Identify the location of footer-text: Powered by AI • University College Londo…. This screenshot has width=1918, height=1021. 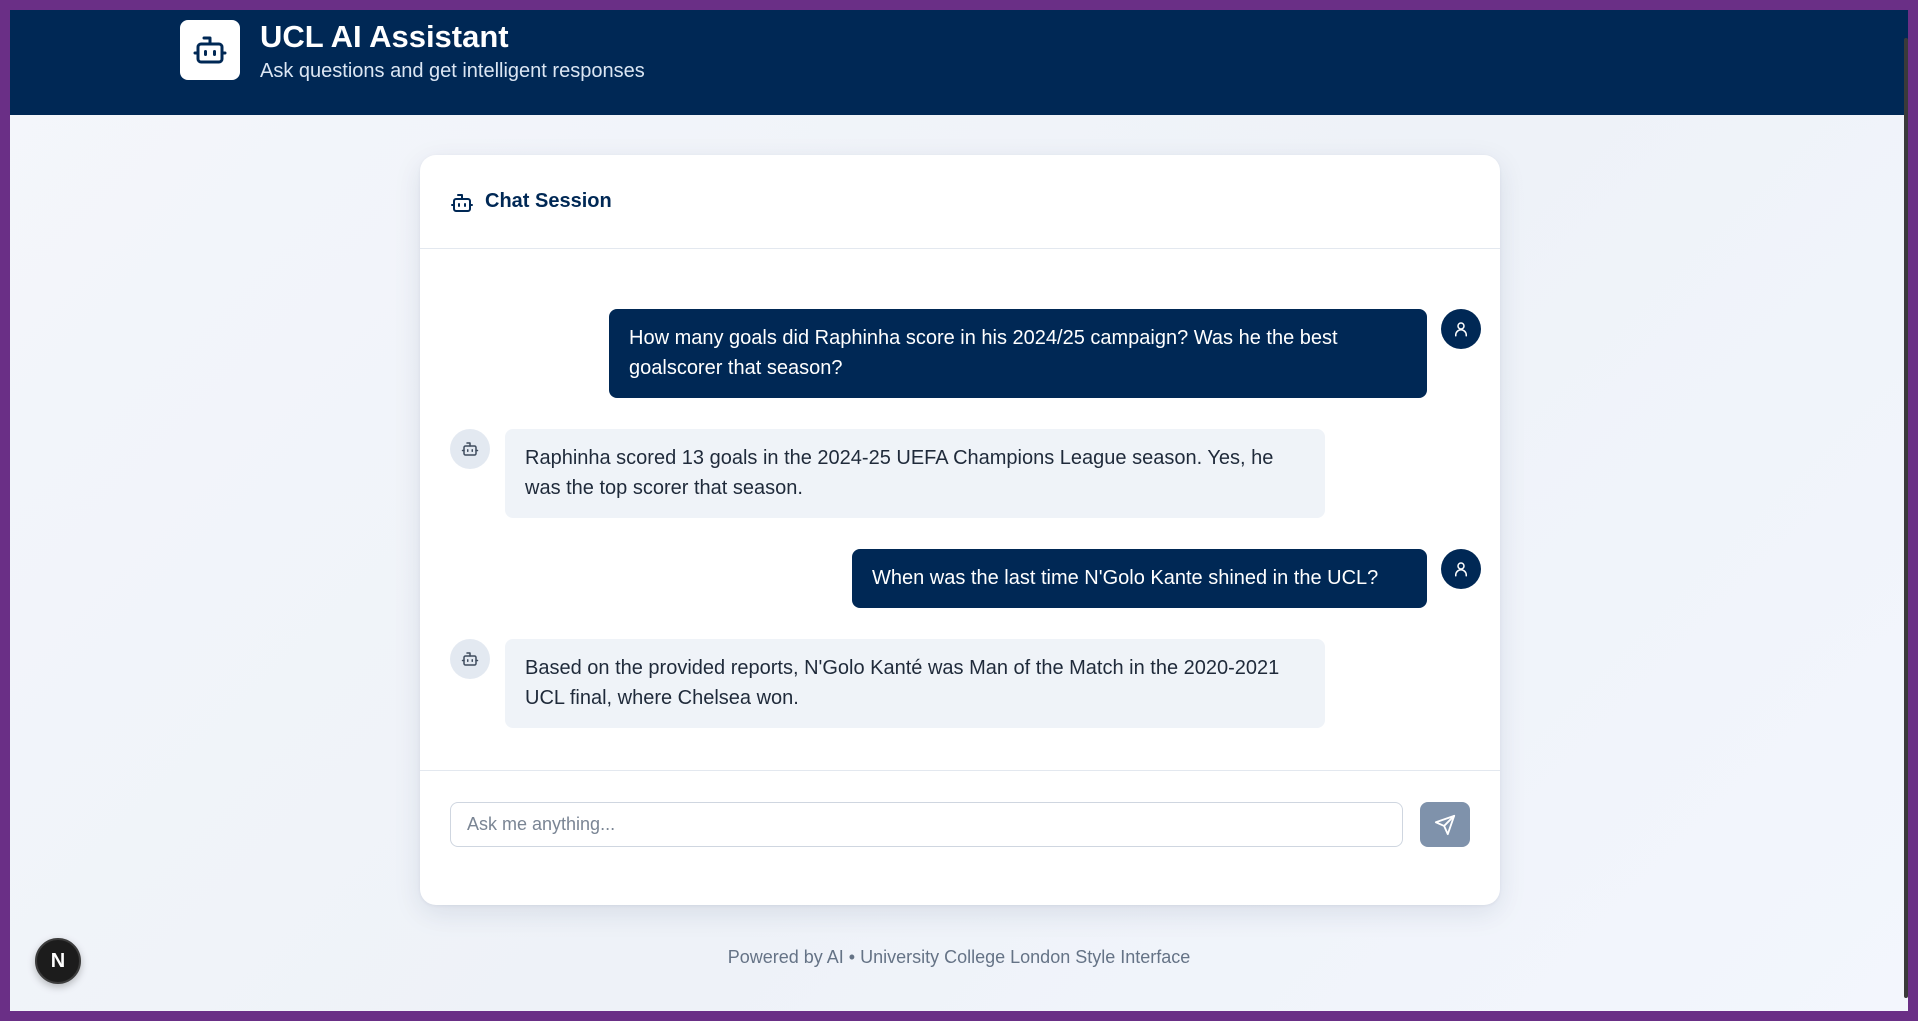
(959, 957).